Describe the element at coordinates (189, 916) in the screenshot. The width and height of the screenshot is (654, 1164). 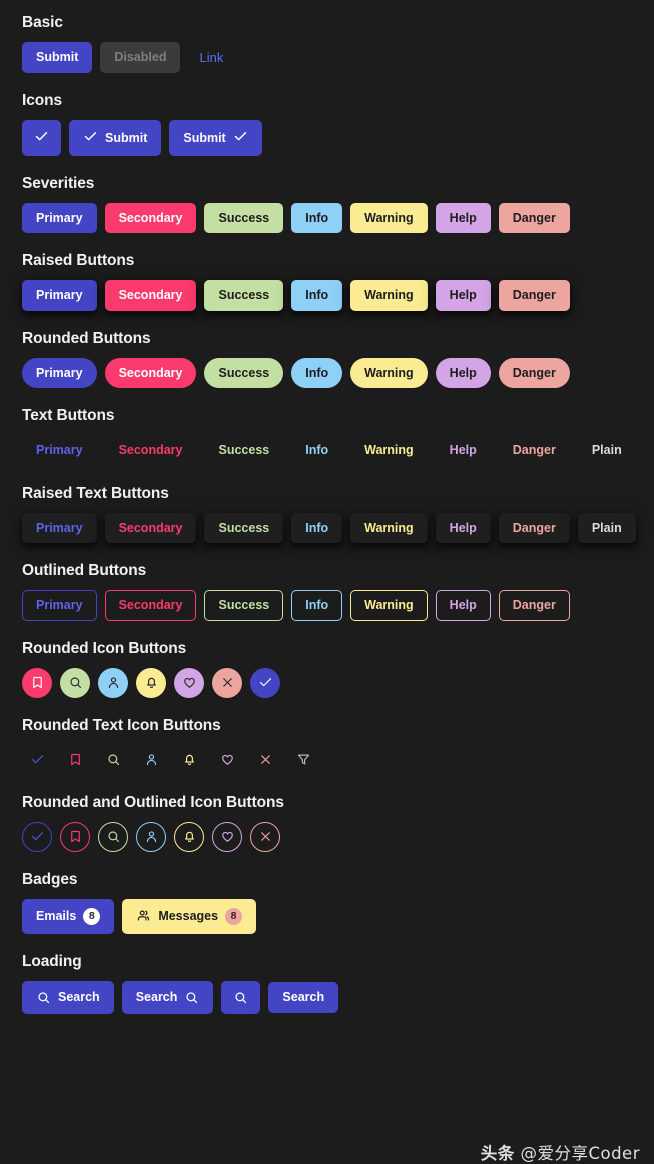
I see `messages-badge-button: Messages 8` at that location.